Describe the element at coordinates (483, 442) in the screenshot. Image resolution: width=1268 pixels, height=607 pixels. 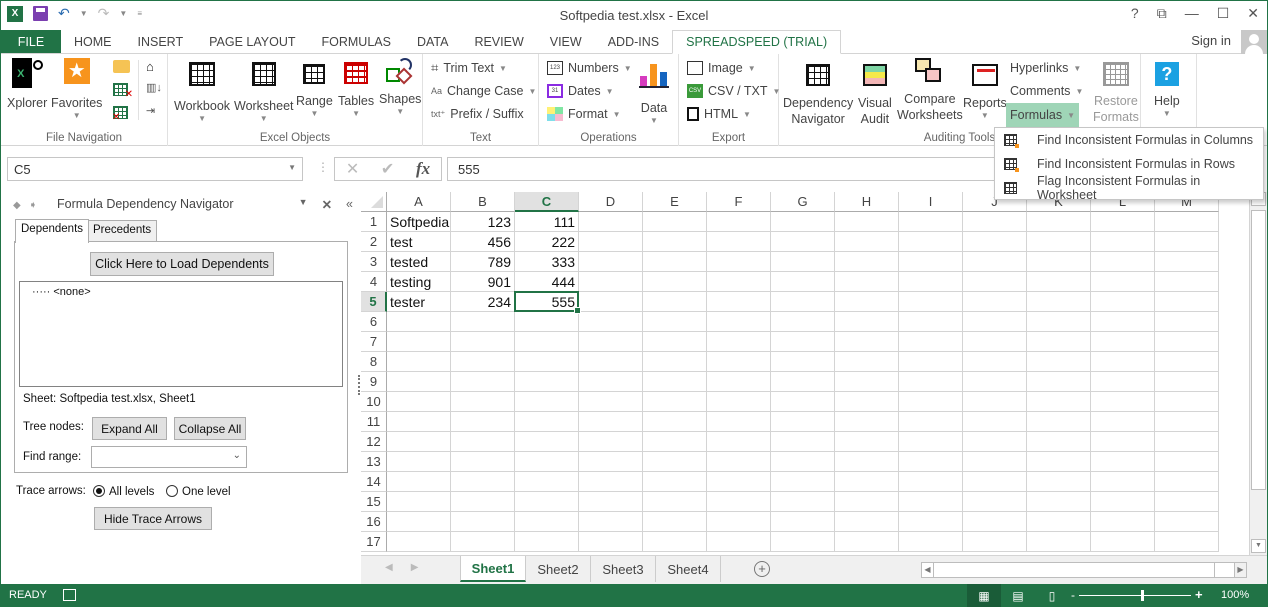
I see `cell-b12` at that location.